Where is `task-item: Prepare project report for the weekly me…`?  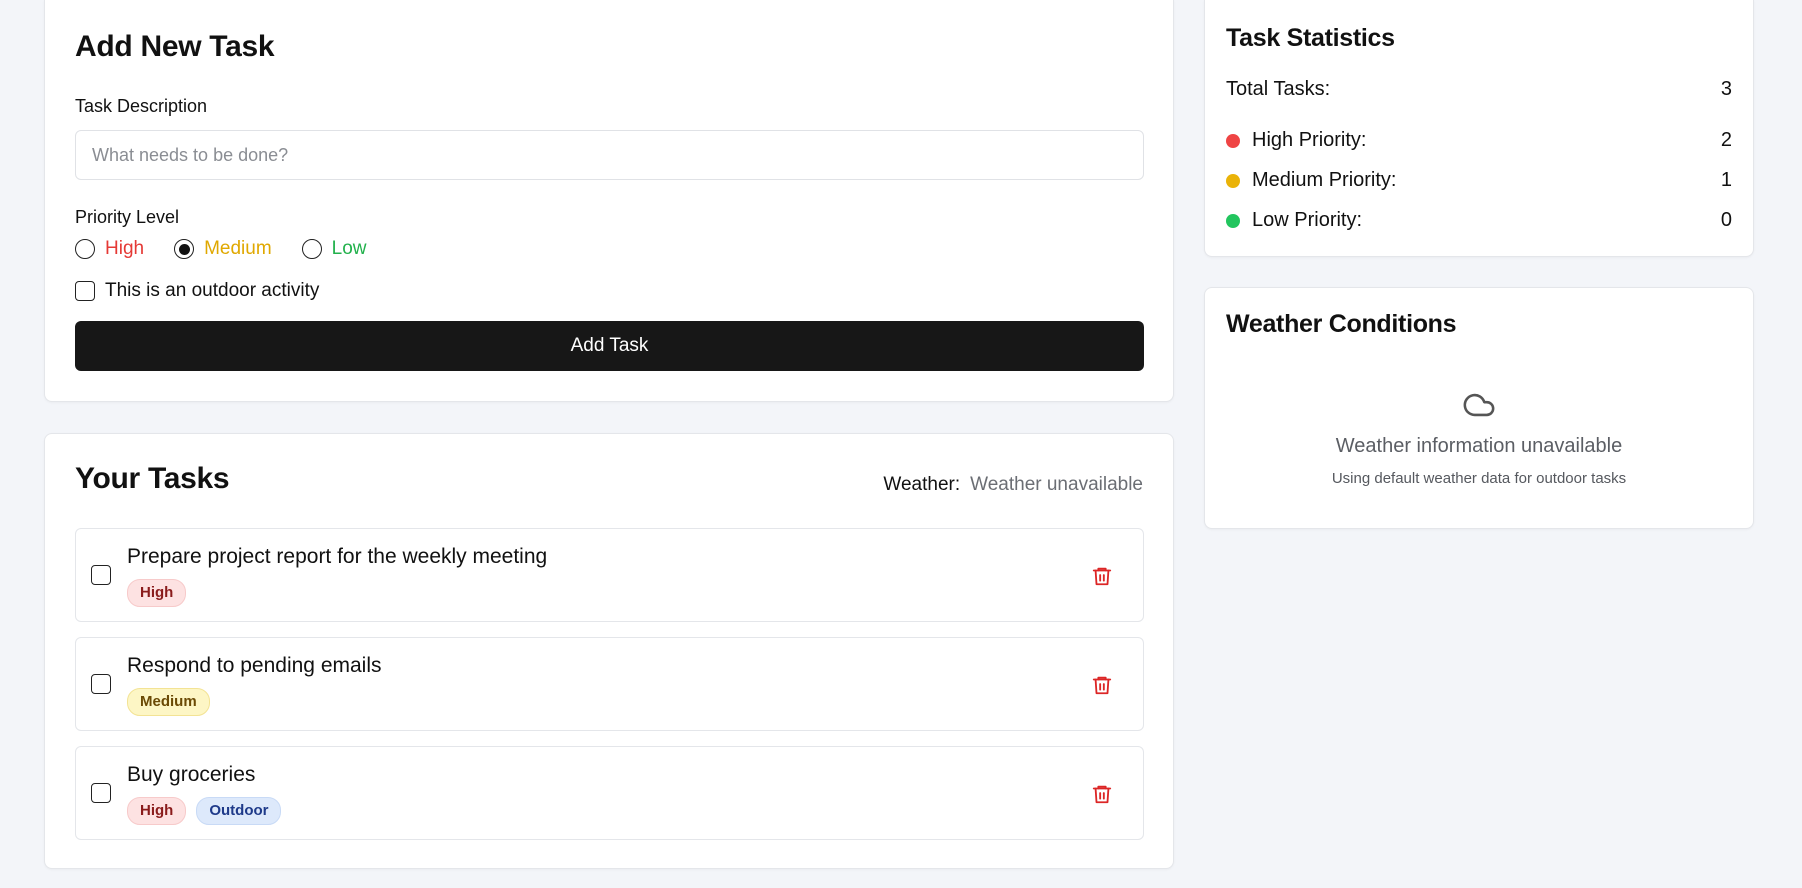
task-item: Prepare project report for the weekly me… is located at coordinates (609, 575).